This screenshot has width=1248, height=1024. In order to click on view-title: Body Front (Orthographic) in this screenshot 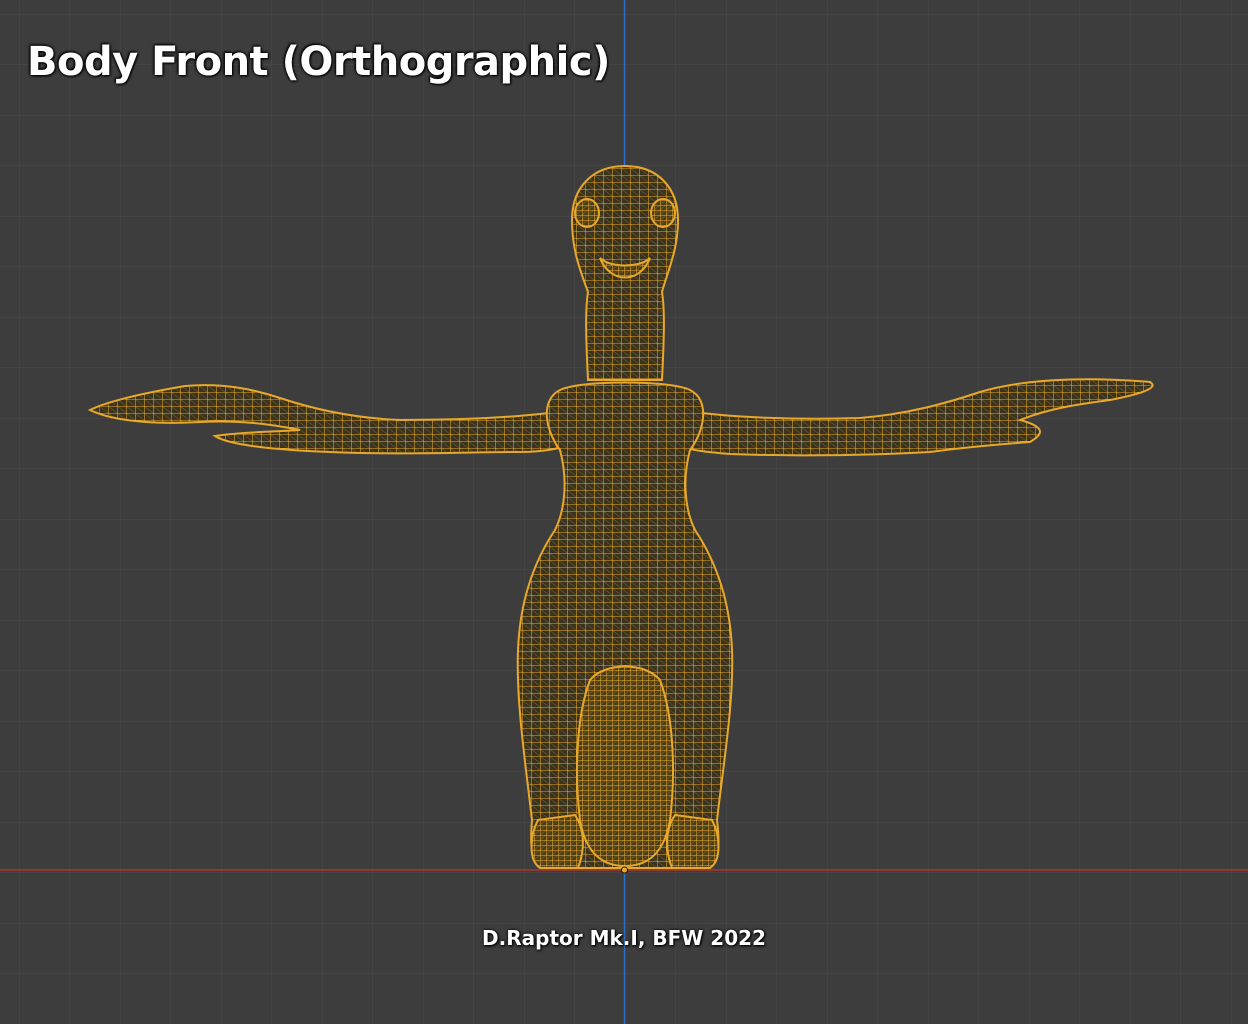, I will do `click(318, 62)`.